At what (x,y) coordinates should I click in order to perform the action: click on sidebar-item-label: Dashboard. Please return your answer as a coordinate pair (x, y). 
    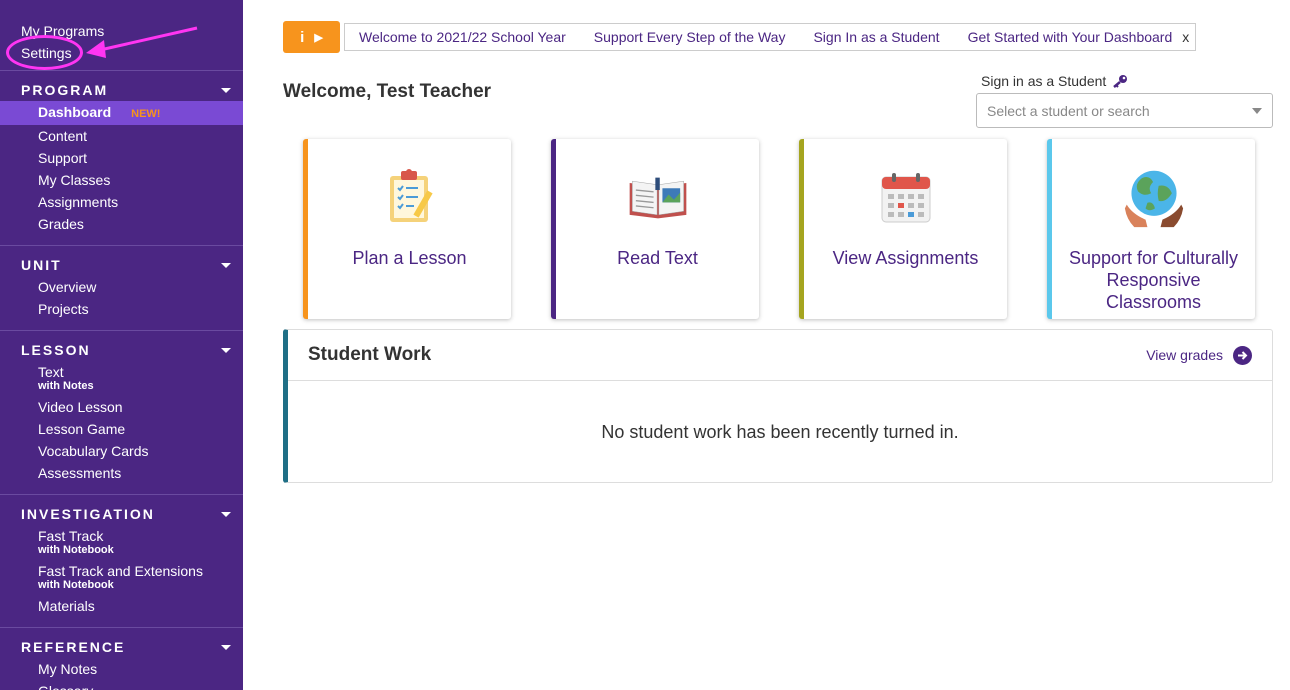
    Looking at the image, I should click on (75, 112).